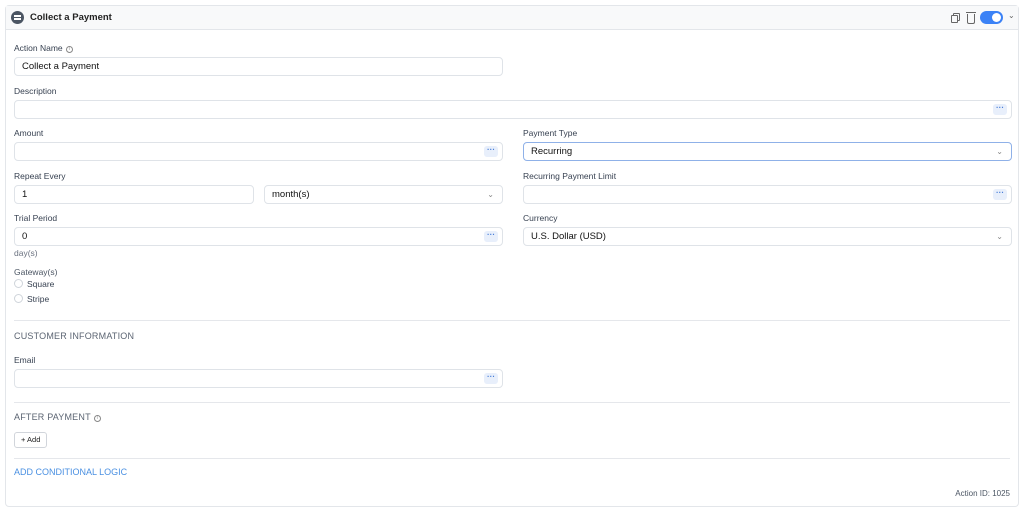 This screenshot has width=1024, height=512. What do you see at coordinates (31, 440) in the screenshot?
I see `add-button: + Add` at bounding box center [31, 440].